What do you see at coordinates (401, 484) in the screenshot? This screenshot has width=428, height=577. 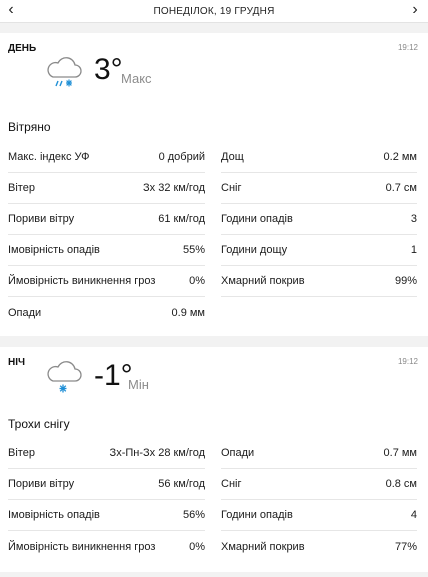 I see `detail-value: 0.8 см` at bounding box center [401, 484].